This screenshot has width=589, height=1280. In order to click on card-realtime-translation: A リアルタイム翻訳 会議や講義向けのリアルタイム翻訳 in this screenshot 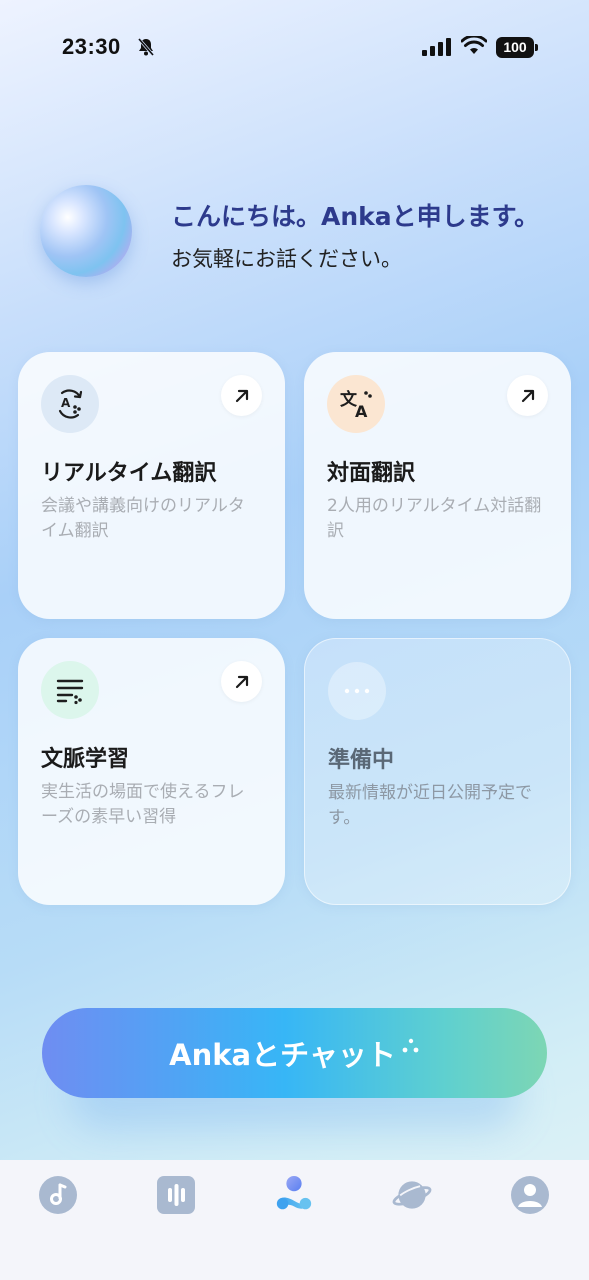, I will do `click(151, 485)`.